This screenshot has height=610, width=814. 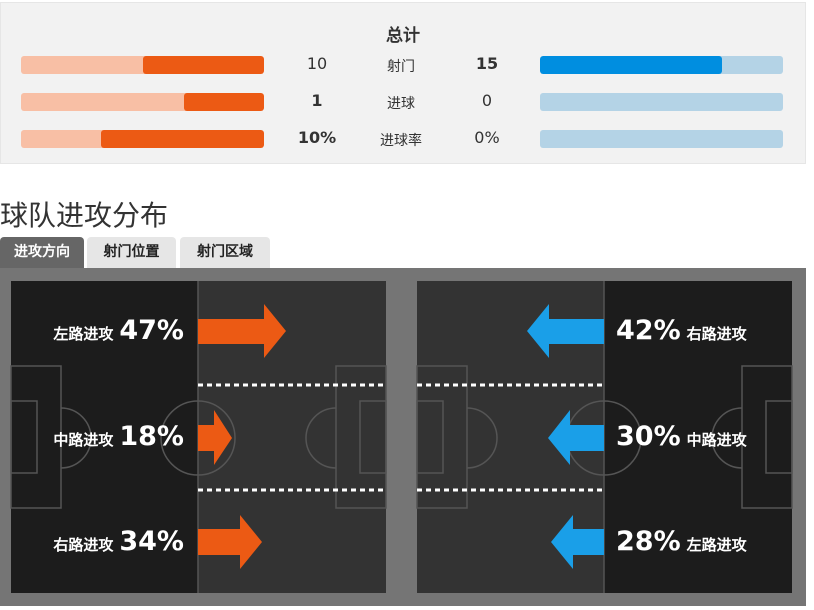 What do you see at coordinates (225, 252) in the screenshot?
I see `tab-shot-zone: 射门区域` at bounding box center [225, 252].